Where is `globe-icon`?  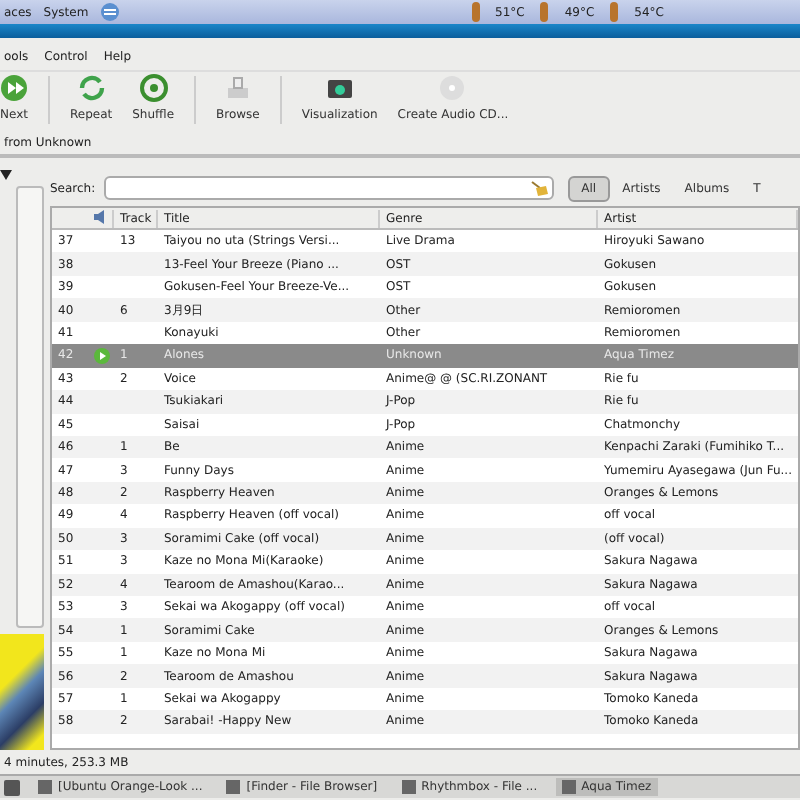 globe-icon is located at coordinates (110, 12).